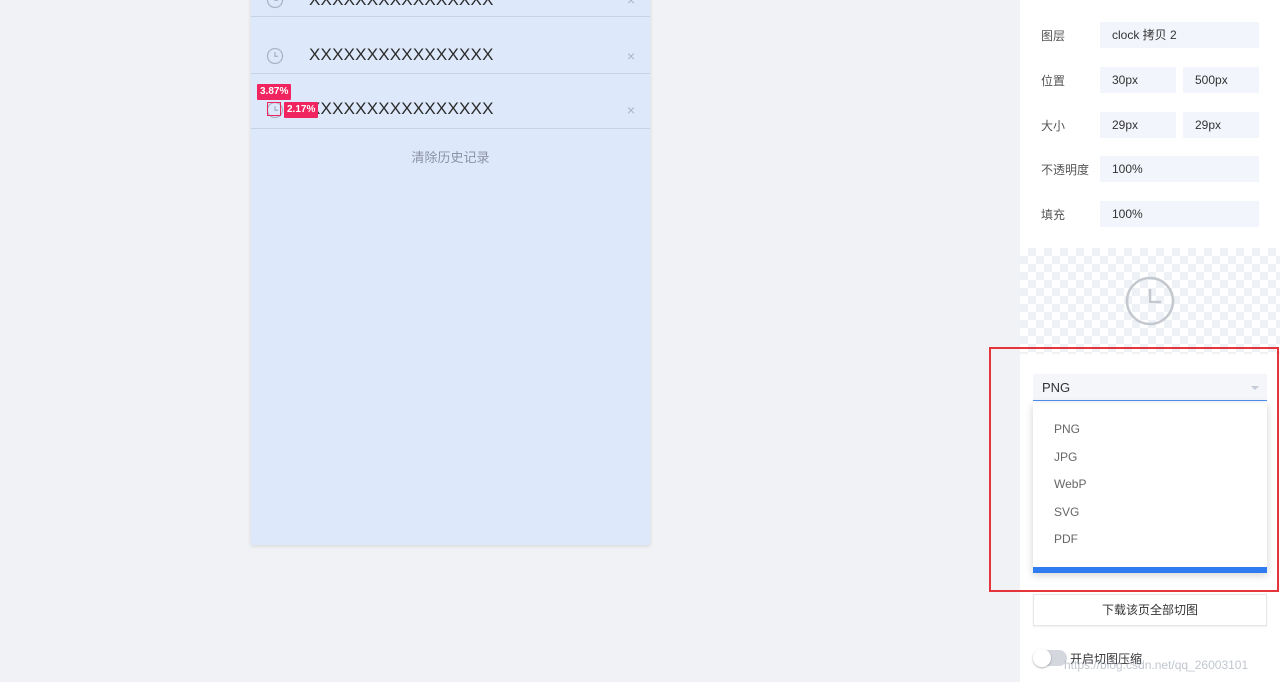  What do you see at coordinates (450, 156) in the screenshot?
I see `clear-history-link: 清除历史记录` at bounding box center [450, 156].